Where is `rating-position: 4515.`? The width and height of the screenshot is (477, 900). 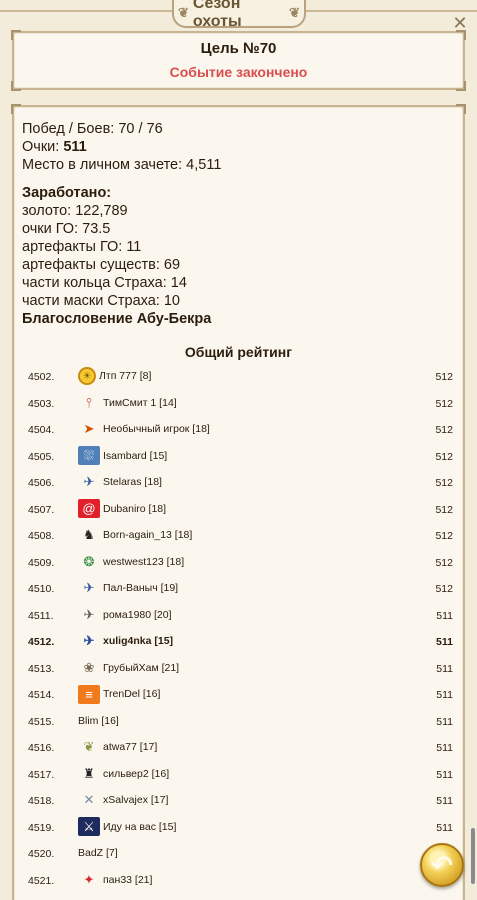 rating-position: 4515. is located at coordinates (41, 721).